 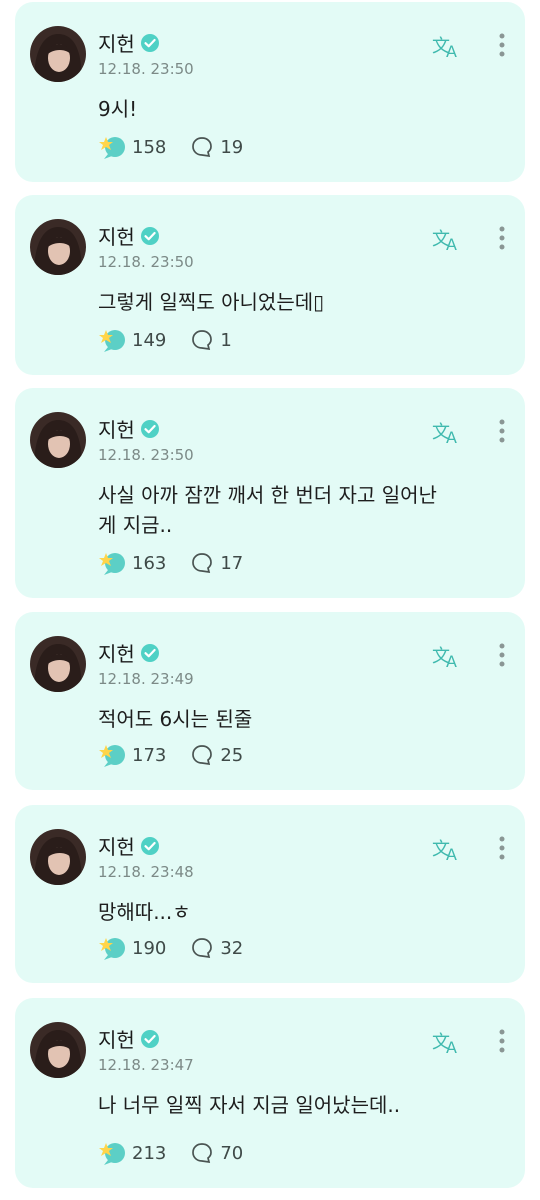 I want to click on comment-button: 1, so click(x=211, y=340).